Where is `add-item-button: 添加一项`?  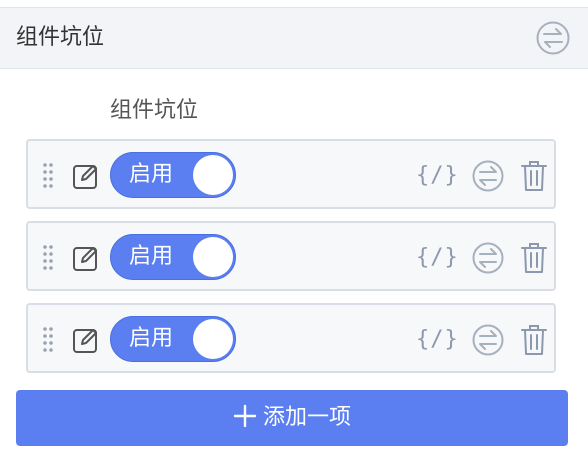 add-item-button: 添加一项 is located at coordinates (292, 418).